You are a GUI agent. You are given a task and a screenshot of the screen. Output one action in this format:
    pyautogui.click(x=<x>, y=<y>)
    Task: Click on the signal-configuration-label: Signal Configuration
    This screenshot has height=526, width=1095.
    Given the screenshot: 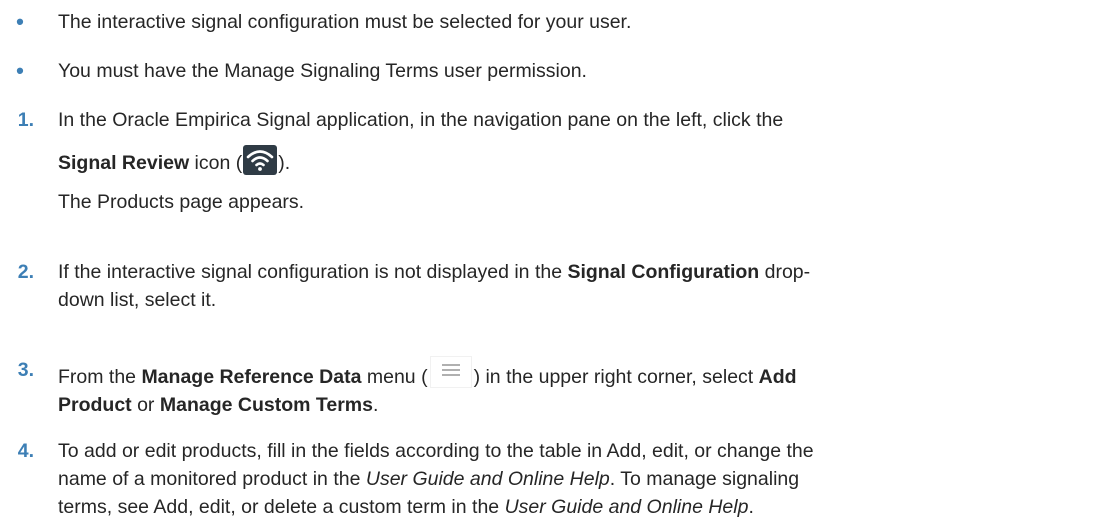 What is the action you would take?
    pyautogui.click(x=663, y=272)
    